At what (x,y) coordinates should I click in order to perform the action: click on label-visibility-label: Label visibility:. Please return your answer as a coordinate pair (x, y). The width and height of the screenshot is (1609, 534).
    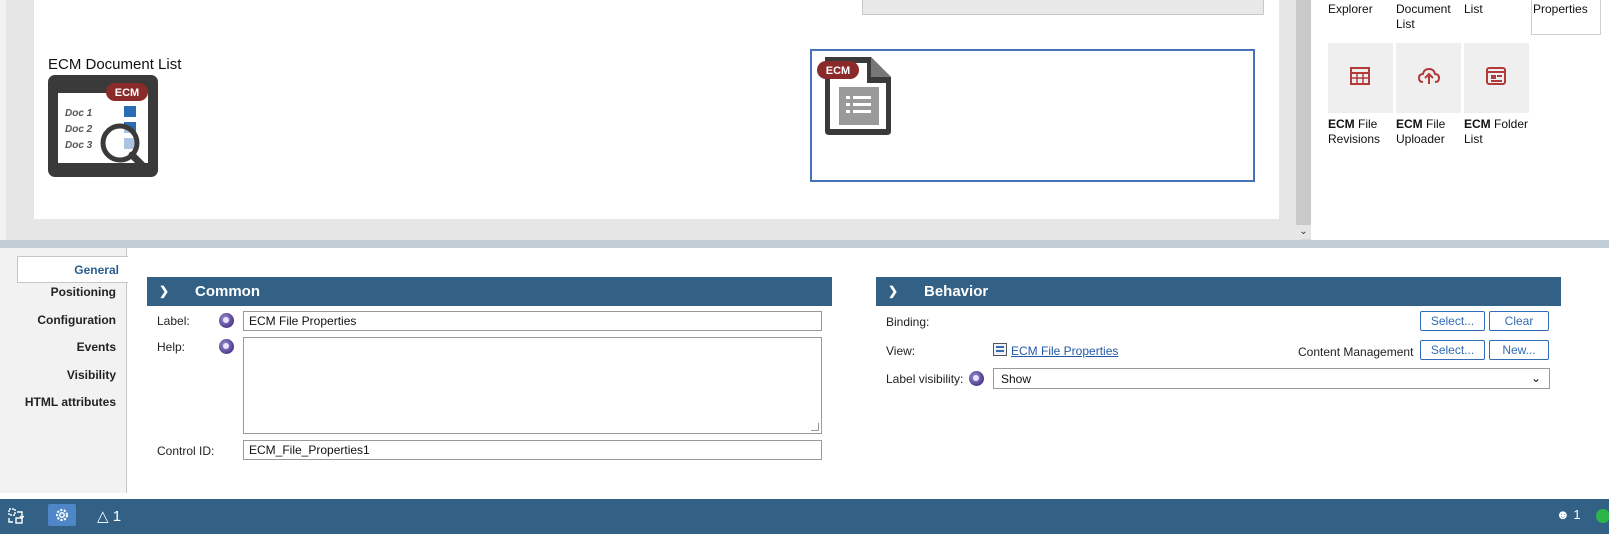
    Looking at the image, I should click on (925, 379).